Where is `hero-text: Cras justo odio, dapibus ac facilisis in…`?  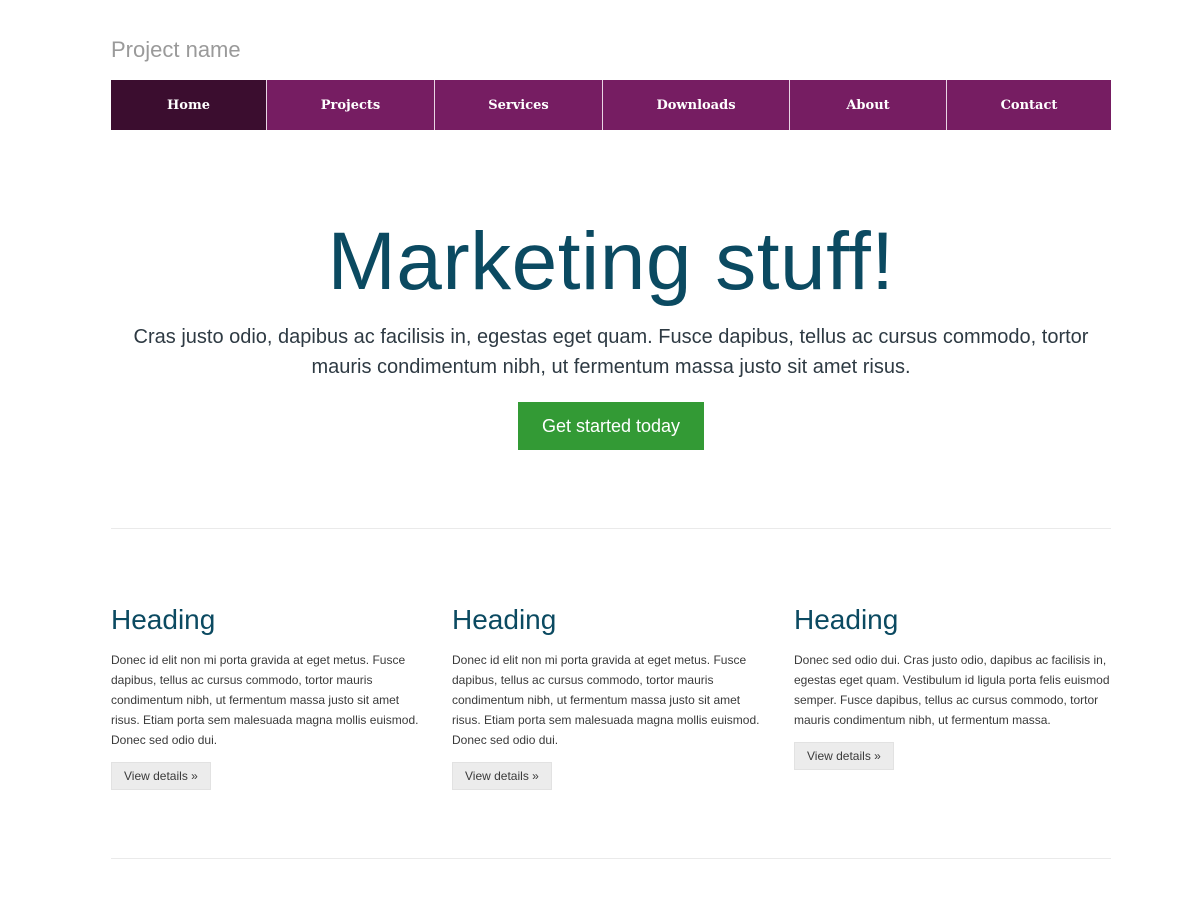 hero-text: Cras justo odio, dapibus ac facilisis in… is located at coordinates (611, 352).